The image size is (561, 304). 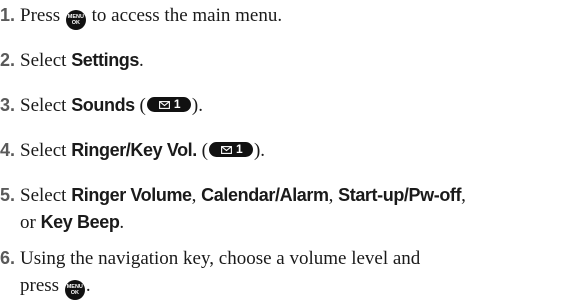 What do you see at coordinates (8, 105) in the screenshot?
I see `step-number: 3.` at bounding box center [8, 105].